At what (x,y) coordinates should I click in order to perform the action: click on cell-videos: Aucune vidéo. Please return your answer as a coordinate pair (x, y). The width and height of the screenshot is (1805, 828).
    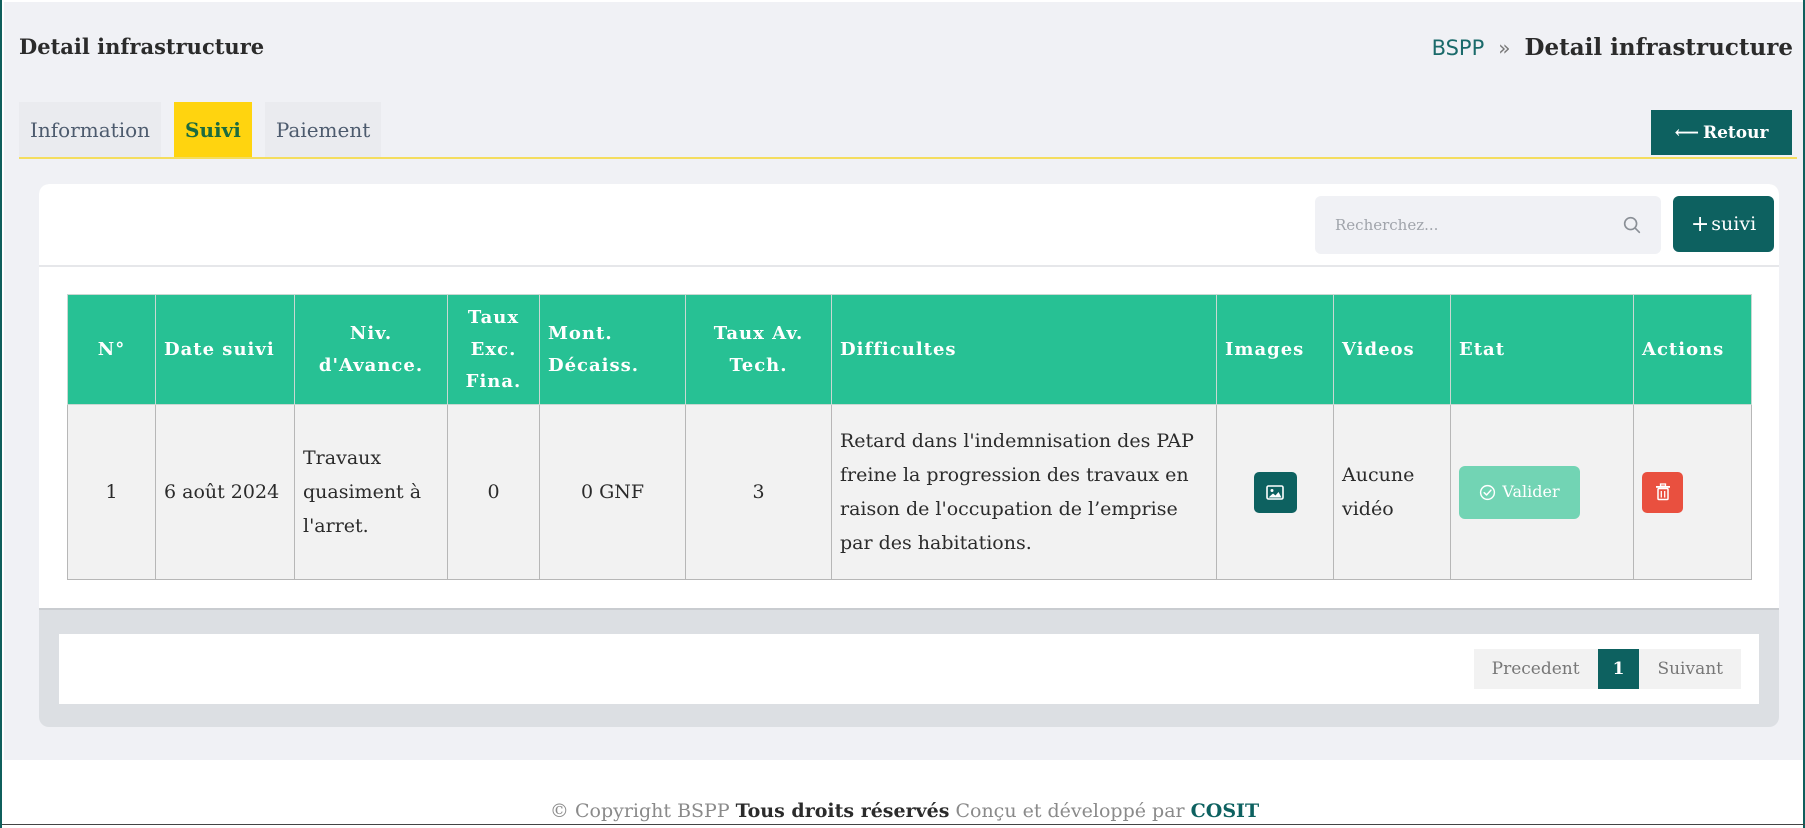
    Looking at the image, I should click on (1392, 492).